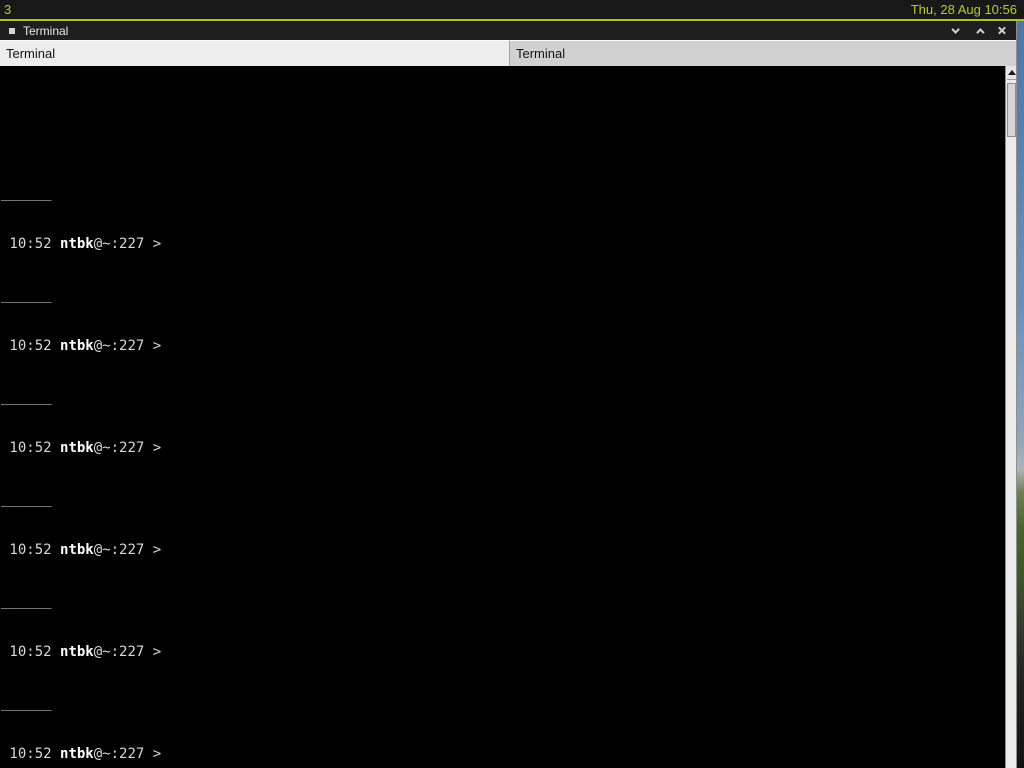 This screenshot has height=768, width=1024. Describe the element at coordinates (508, 30) in the screenshot. I see `window-titlebar: Terminal` at that location.